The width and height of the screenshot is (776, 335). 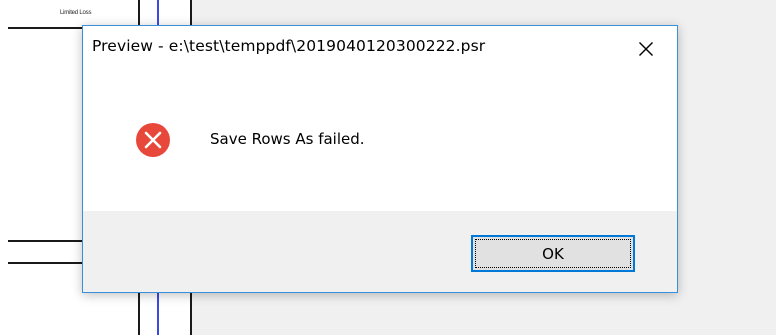 I want to click on ok-button-label: OK, so click(x=553, y=253).